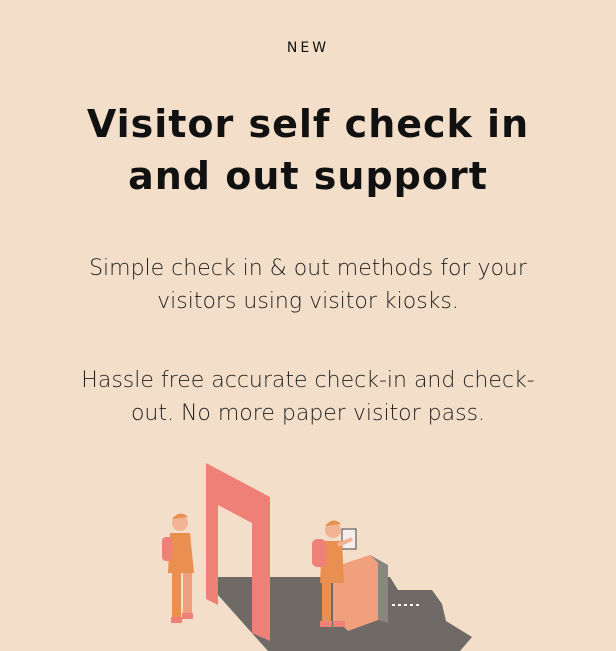 This screenshot has height=651, width=616. I want to click on kiosk-body, so click(359, 593).